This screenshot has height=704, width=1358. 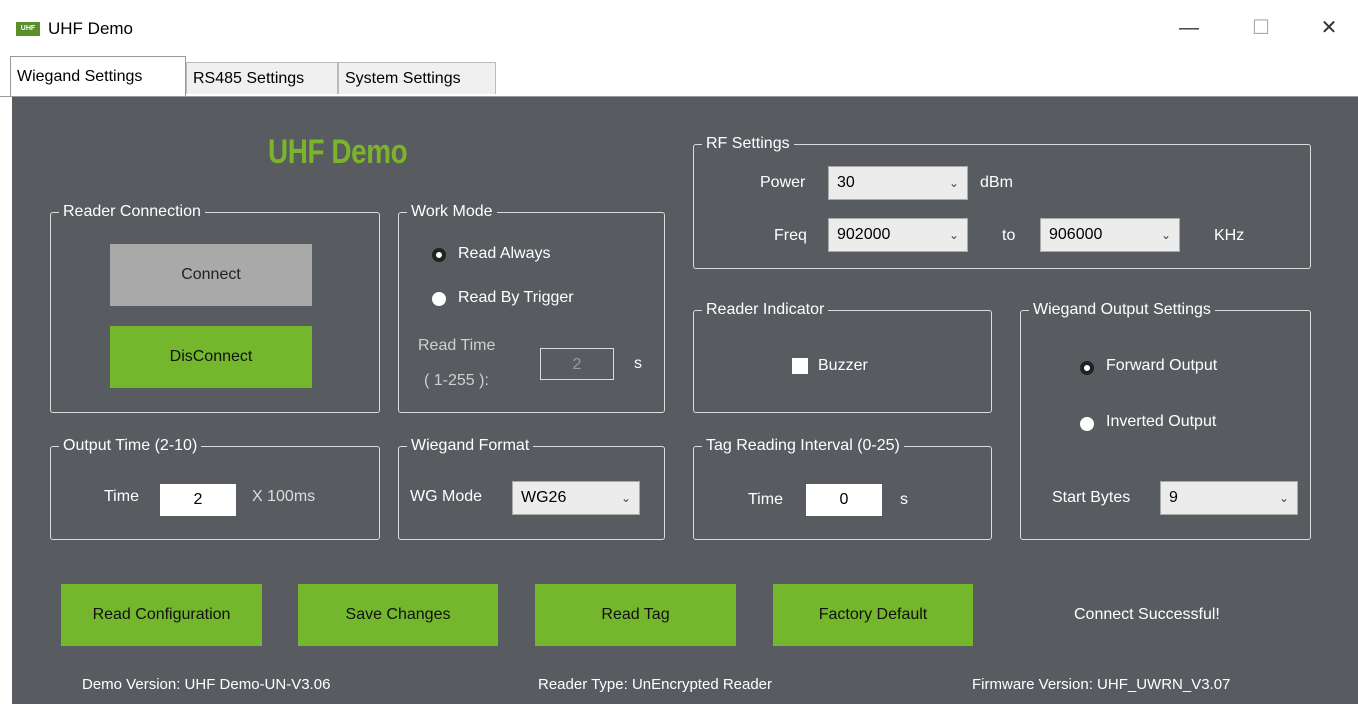 What do you see at coordinates (1002, 201) in the screenshot?
I see `rf-settings-group: RF Settings` at bounding box center [1002, 201].